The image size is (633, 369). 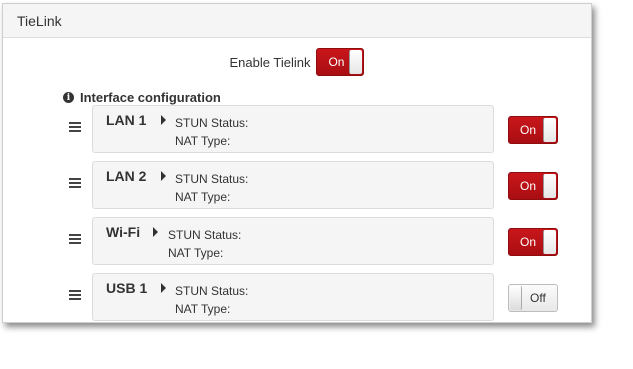 I want to click on interface-box: Wi-Fi STUN Status: NAT Type:, so click(x=293, y=241).